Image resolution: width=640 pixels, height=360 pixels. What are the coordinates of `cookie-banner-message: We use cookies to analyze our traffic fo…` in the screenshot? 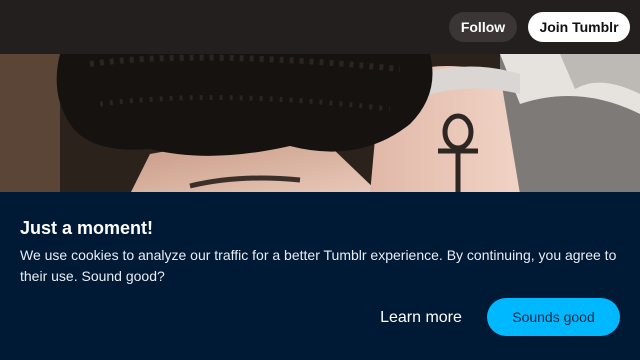 It's located at (318, 265).